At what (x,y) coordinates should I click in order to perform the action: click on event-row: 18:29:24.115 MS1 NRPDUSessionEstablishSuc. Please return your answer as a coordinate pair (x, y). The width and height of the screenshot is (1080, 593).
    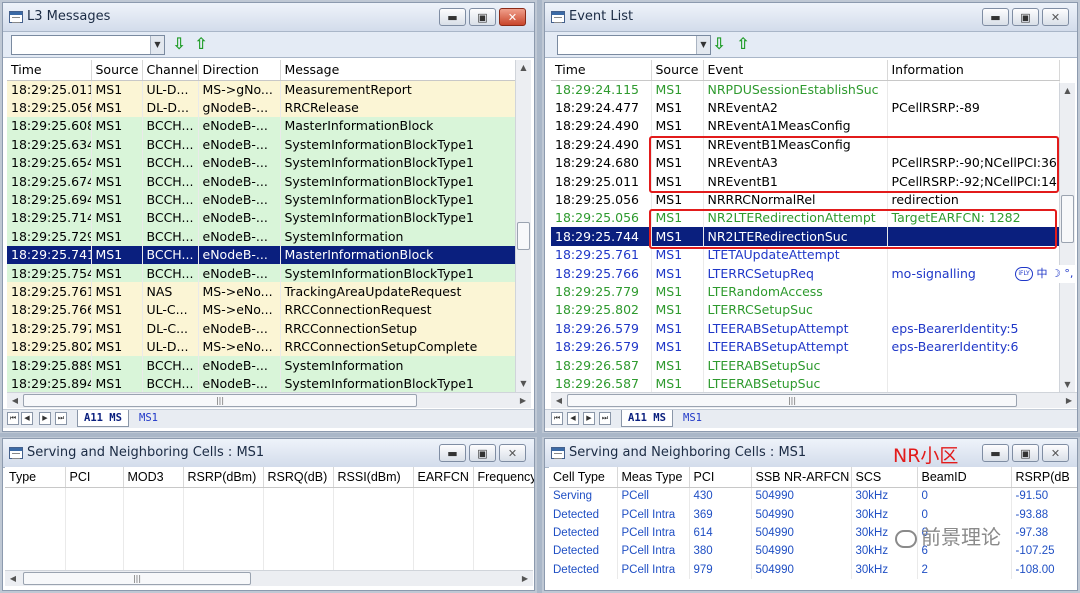
    Looking at the image, I should click on (805, 89).